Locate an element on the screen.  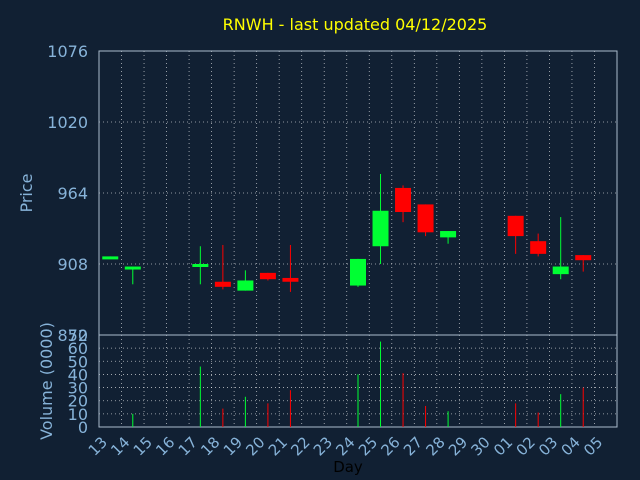
price-tick-label: 1076 is located at coordinates (67, 51).